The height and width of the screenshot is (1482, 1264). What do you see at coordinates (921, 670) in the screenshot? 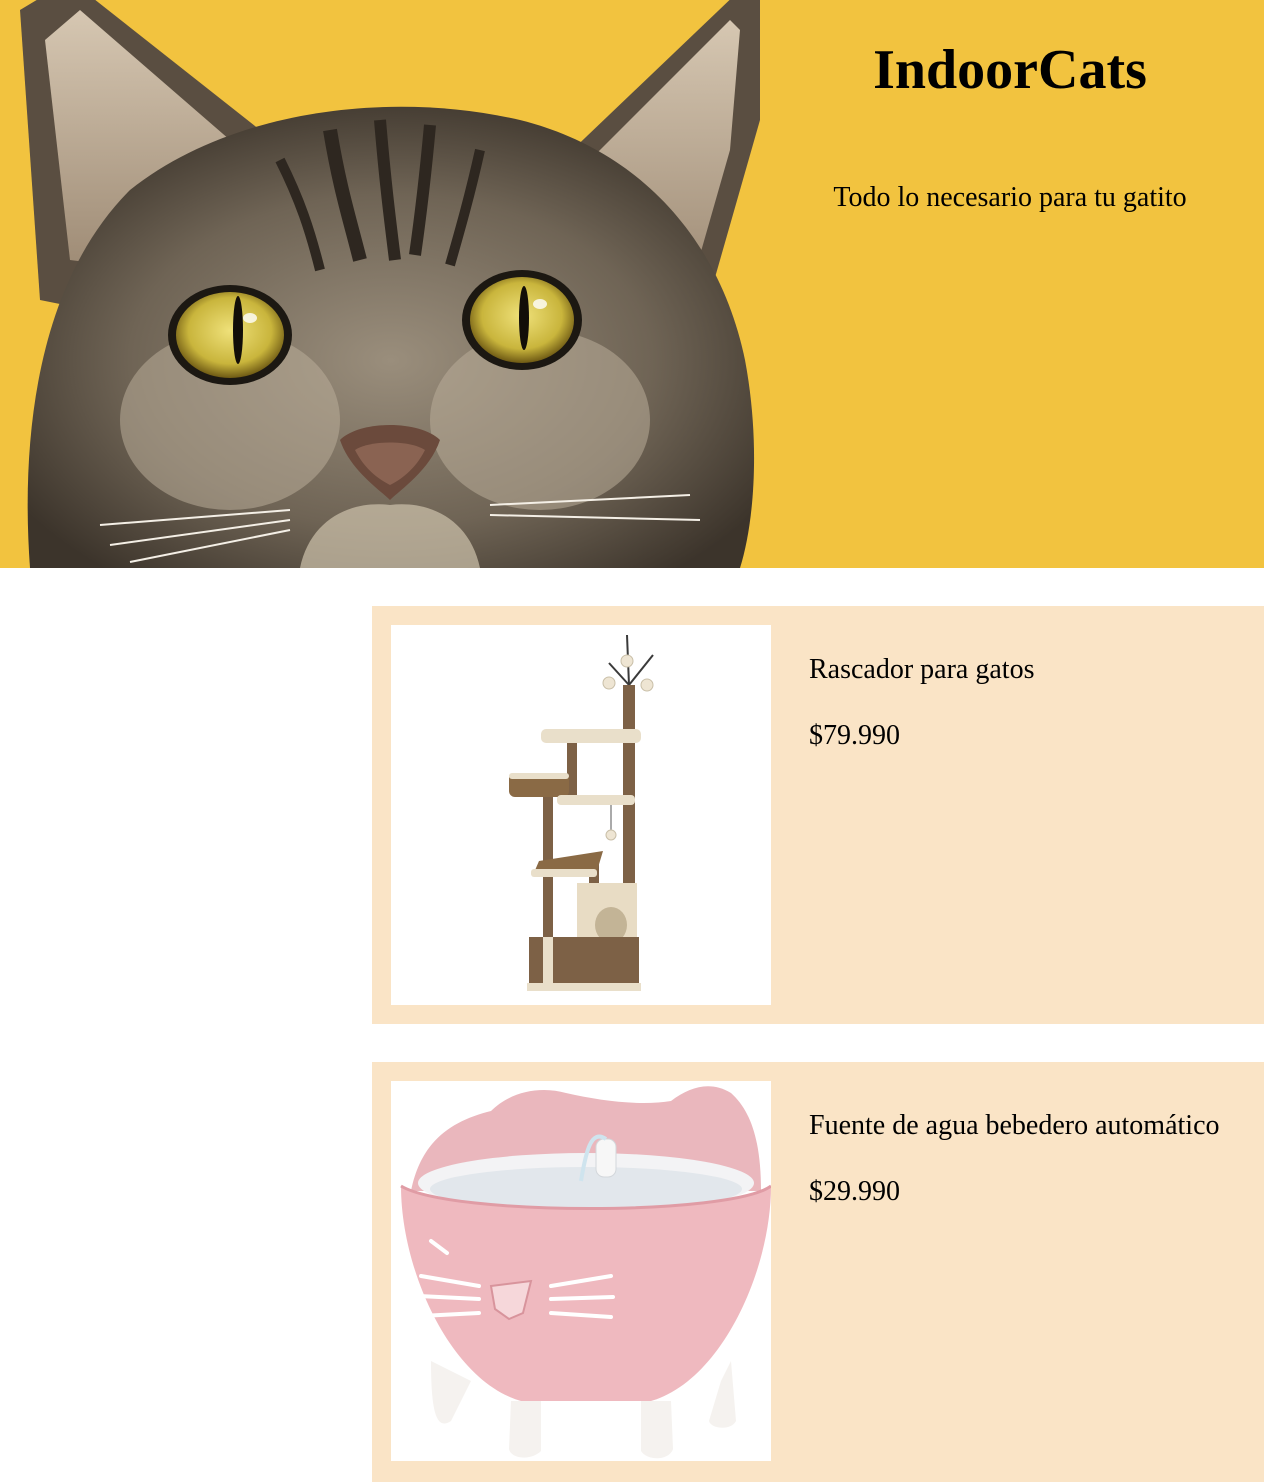
I see `product-name: Rascador para gatos` at bounding box center [921, 670].